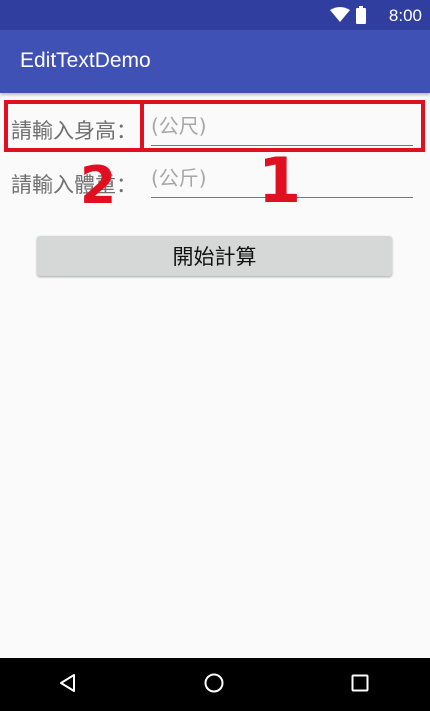  I want to click on status-bar: 8:00, so click(215, 15).